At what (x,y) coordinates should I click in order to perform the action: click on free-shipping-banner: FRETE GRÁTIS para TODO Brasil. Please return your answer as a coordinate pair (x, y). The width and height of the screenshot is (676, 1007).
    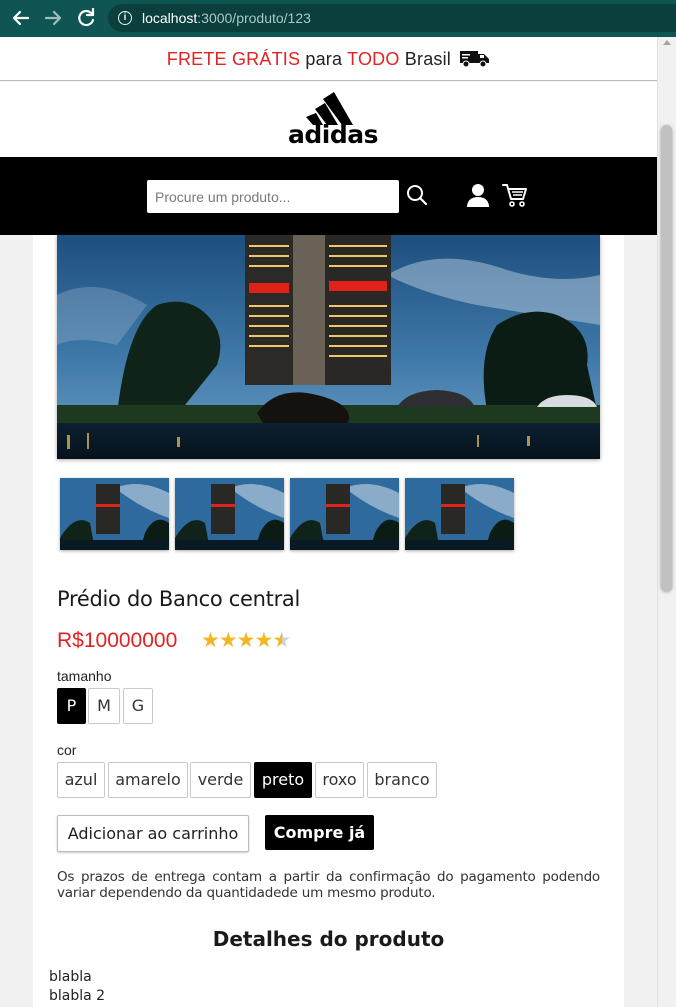
    Looking at the image, I should click on (328, 59).